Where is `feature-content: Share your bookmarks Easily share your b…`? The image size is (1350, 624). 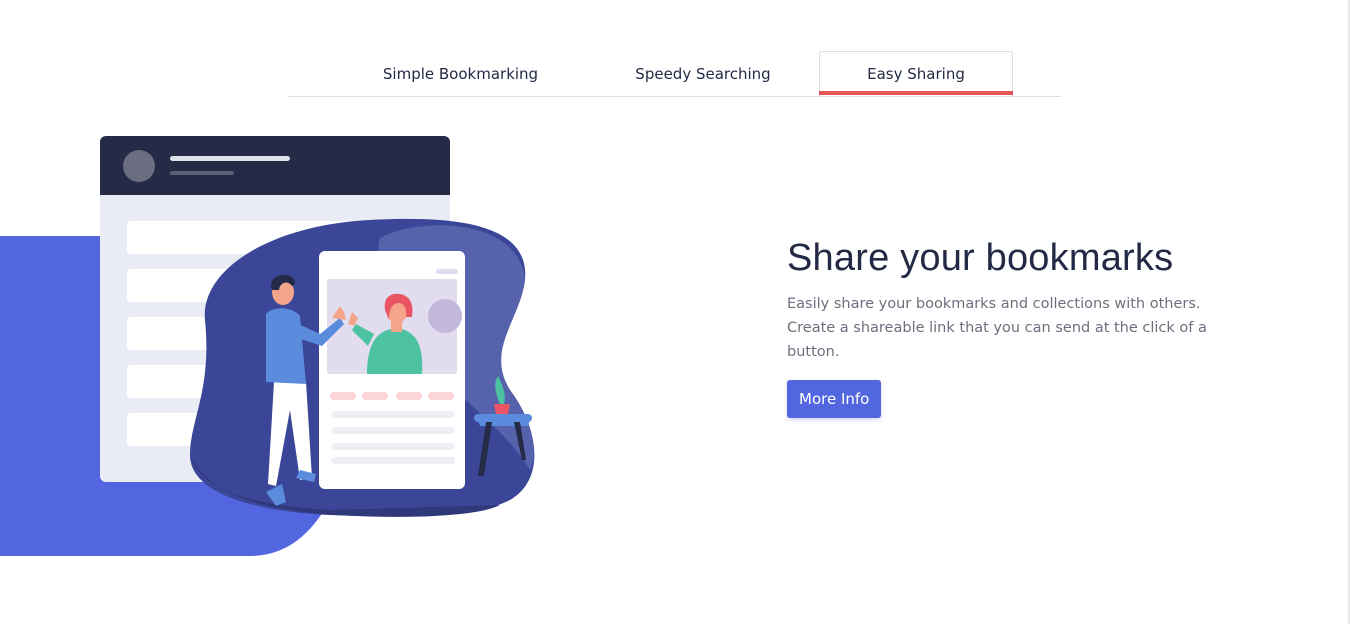
feature-content: Share your bookmarks Easily share your b… is located at coordinates (1012, 326).